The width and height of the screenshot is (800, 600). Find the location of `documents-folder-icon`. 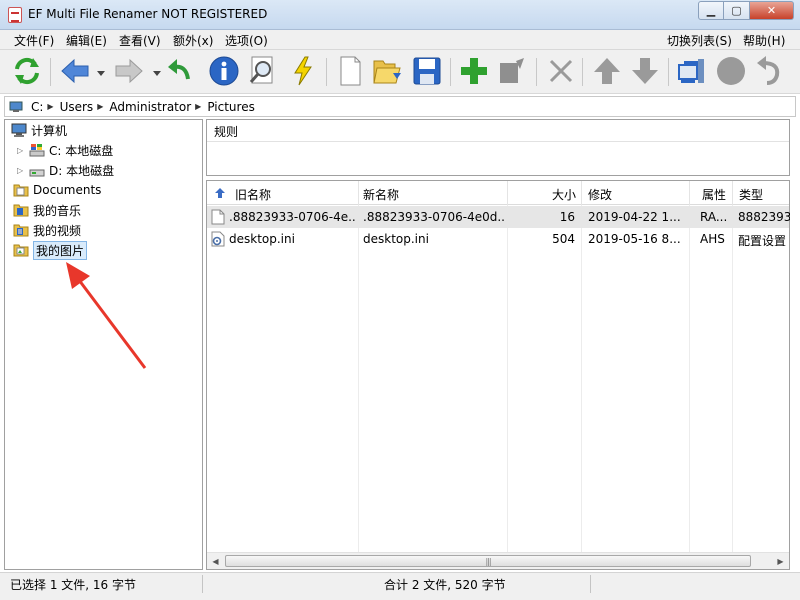

documents-folder-icon is located at coordinates (21, 190).